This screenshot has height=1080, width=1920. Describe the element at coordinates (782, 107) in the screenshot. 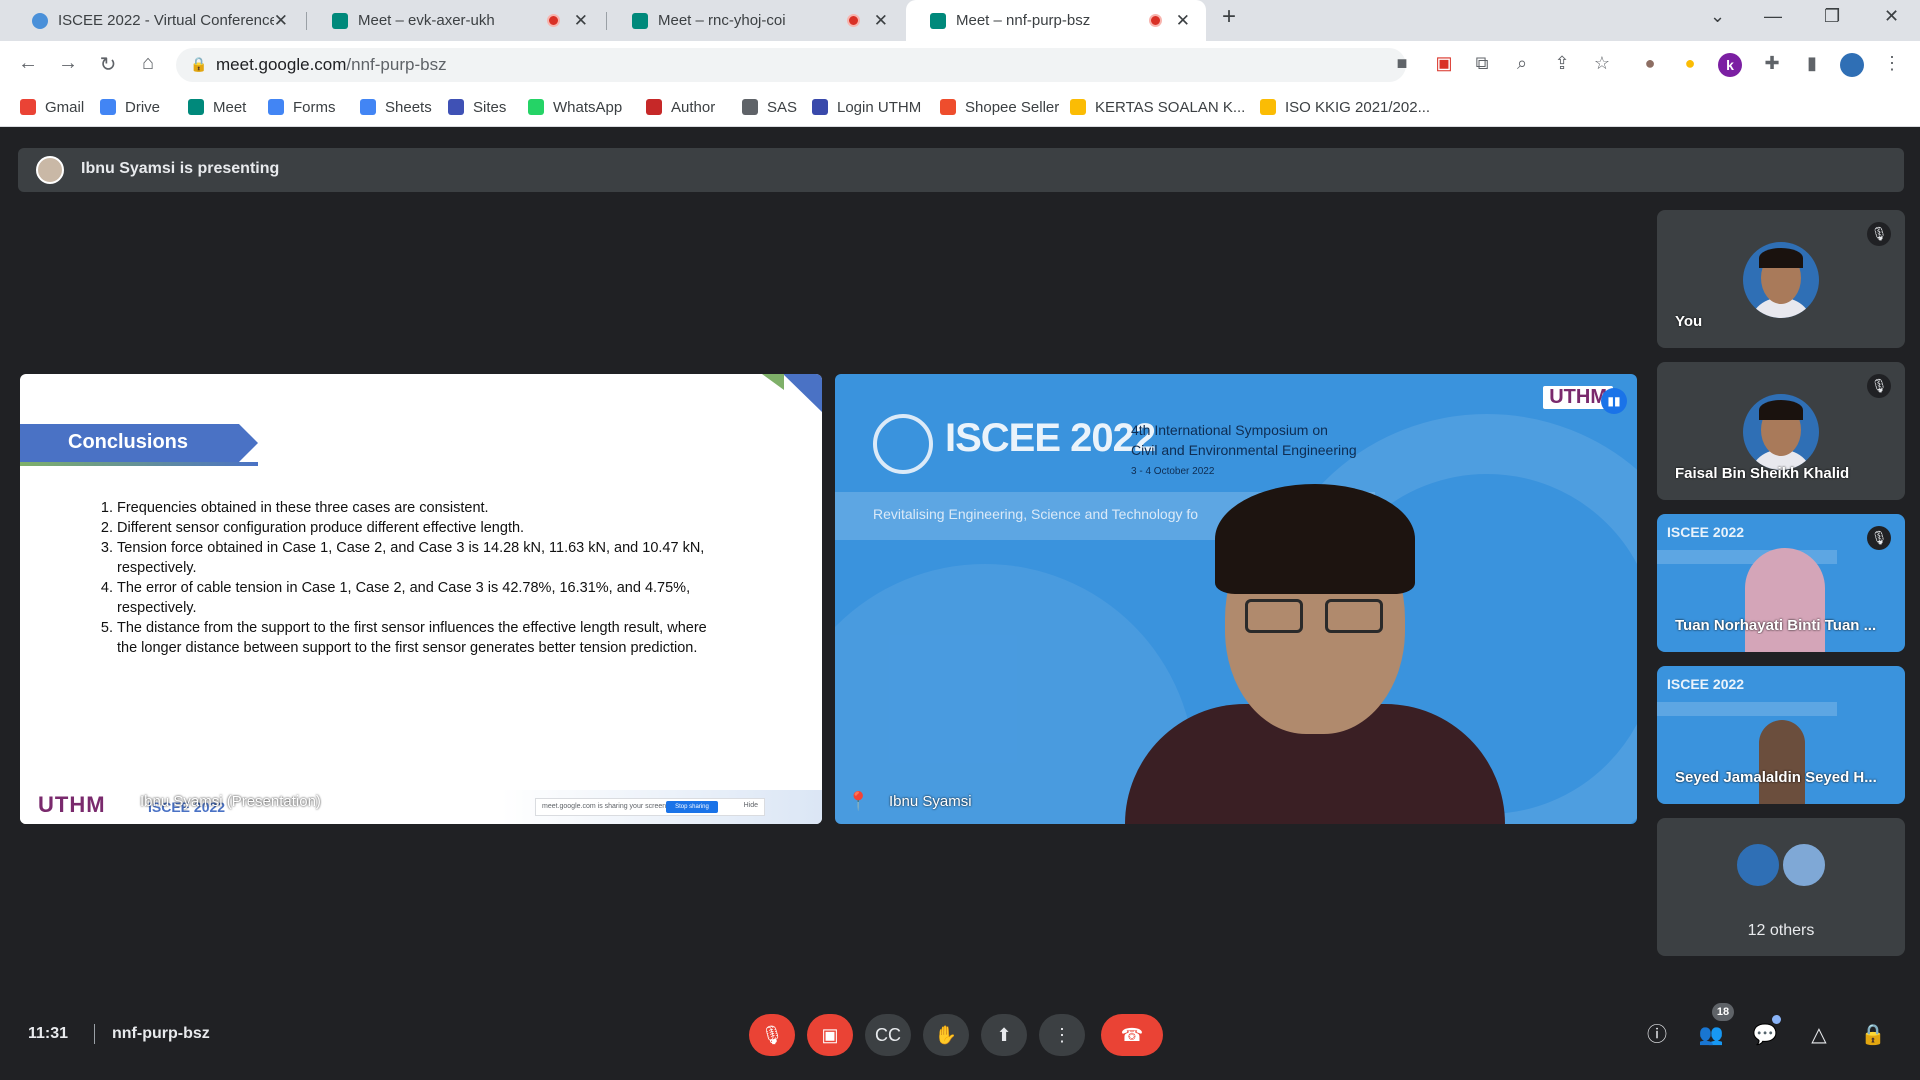

I see `bookmark-label: SAS` at that location.